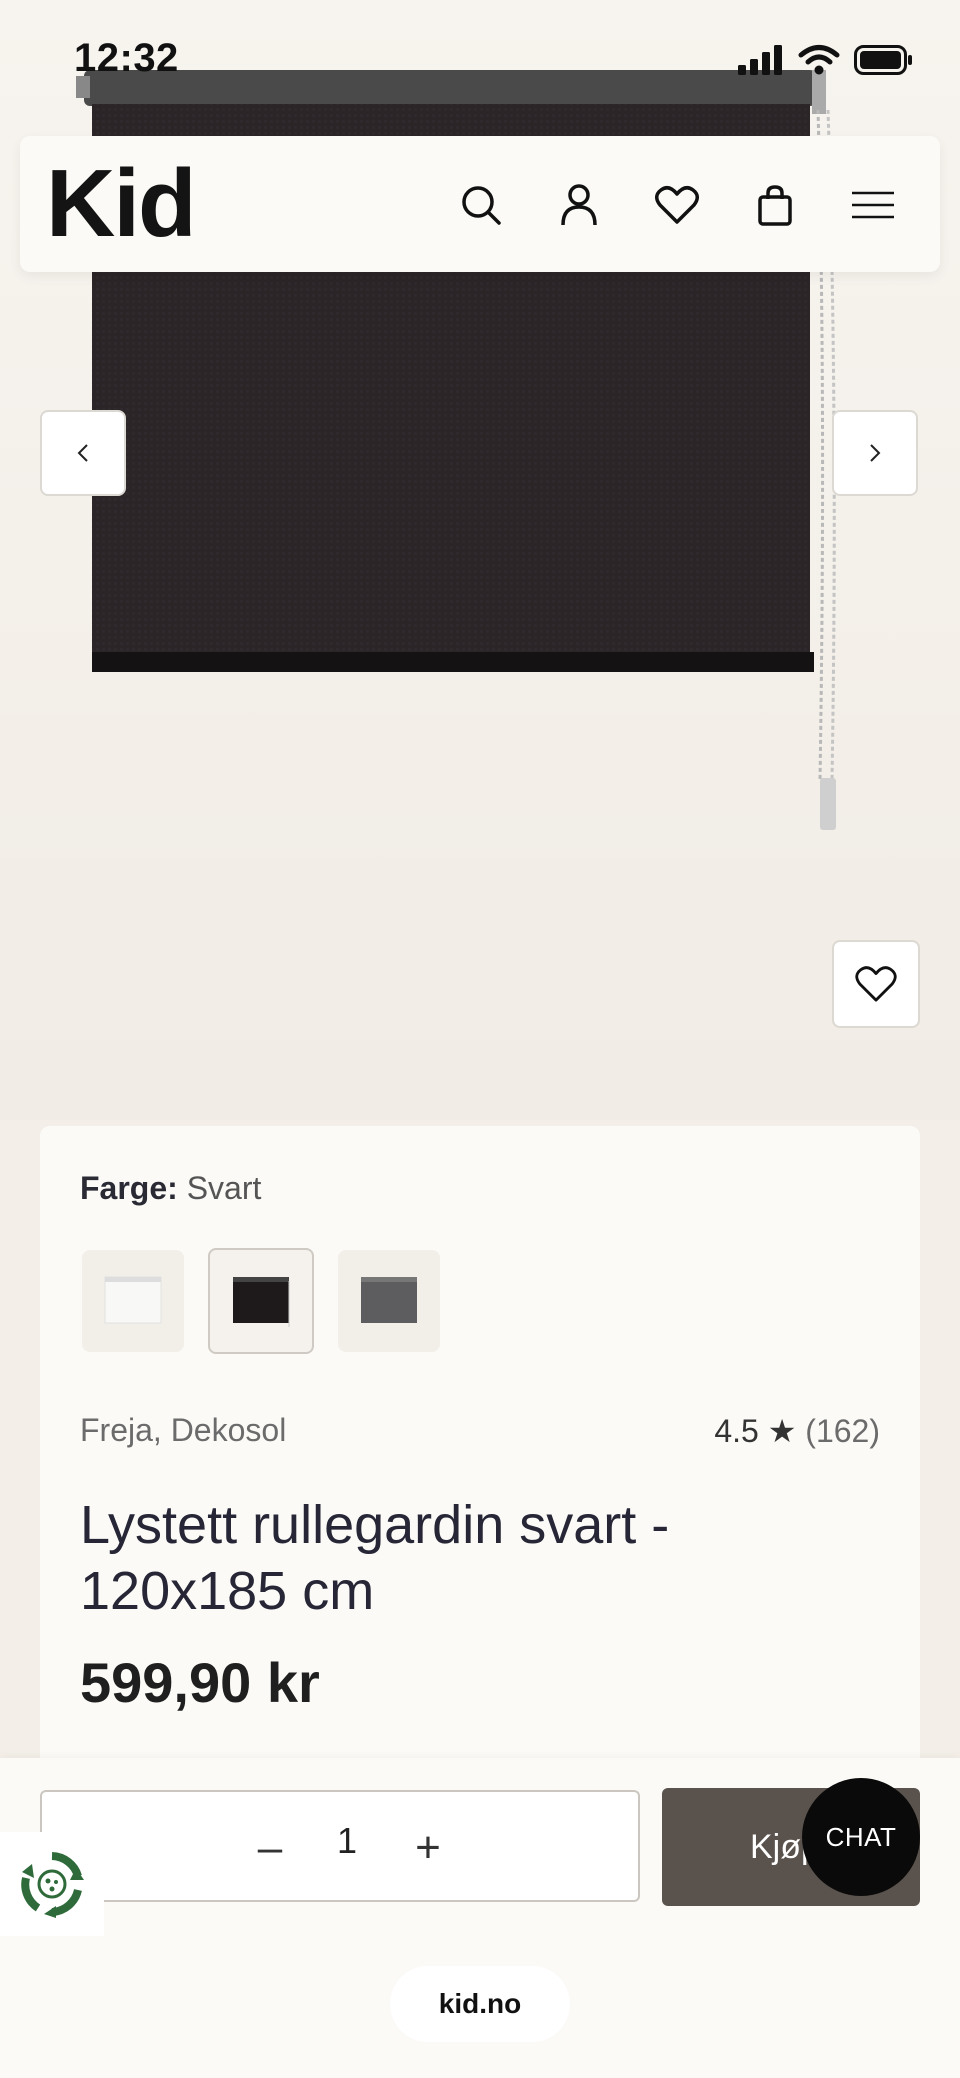  I want to click on carousel-prev-button, so click(83, 453).